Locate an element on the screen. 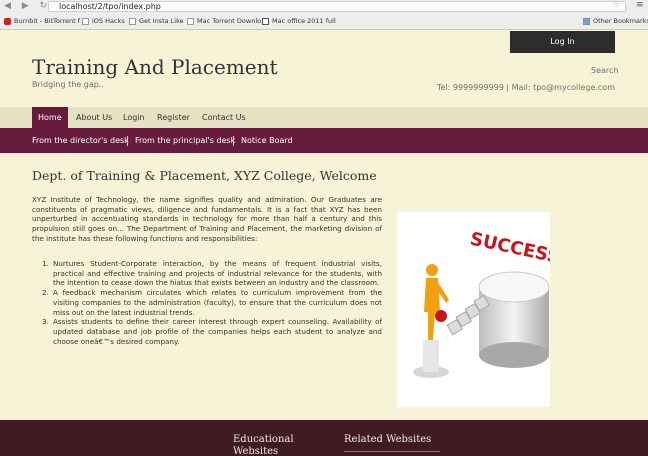 This screenshot has width=648, height=456. subnav-item-director: From the director's desk is located at coordinates (80, 140).